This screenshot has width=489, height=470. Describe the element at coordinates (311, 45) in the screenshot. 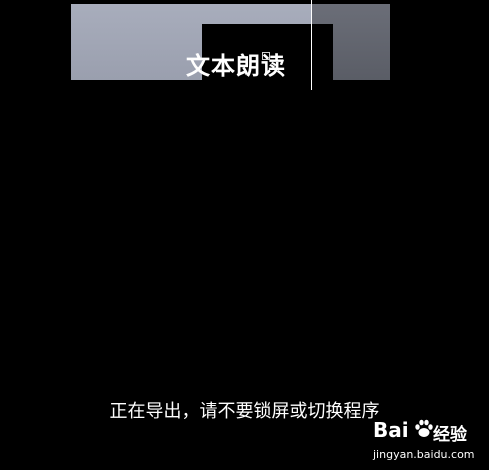

I see `timeline-playhead` at that location.